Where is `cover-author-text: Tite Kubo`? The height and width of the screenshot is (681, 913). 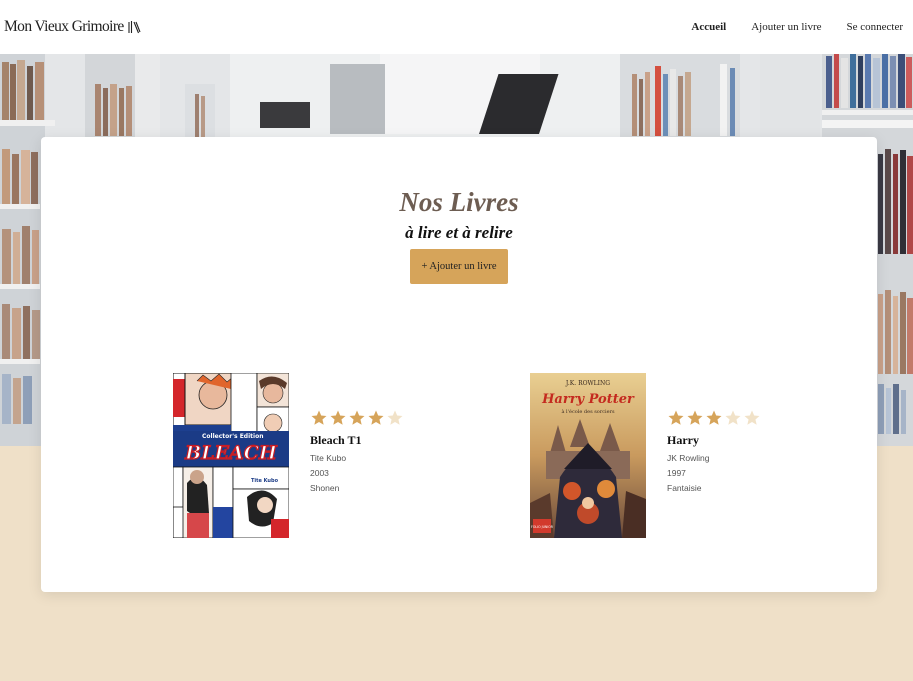
cover-author-text: Tite Kubo is located at coordinates (265, 481).